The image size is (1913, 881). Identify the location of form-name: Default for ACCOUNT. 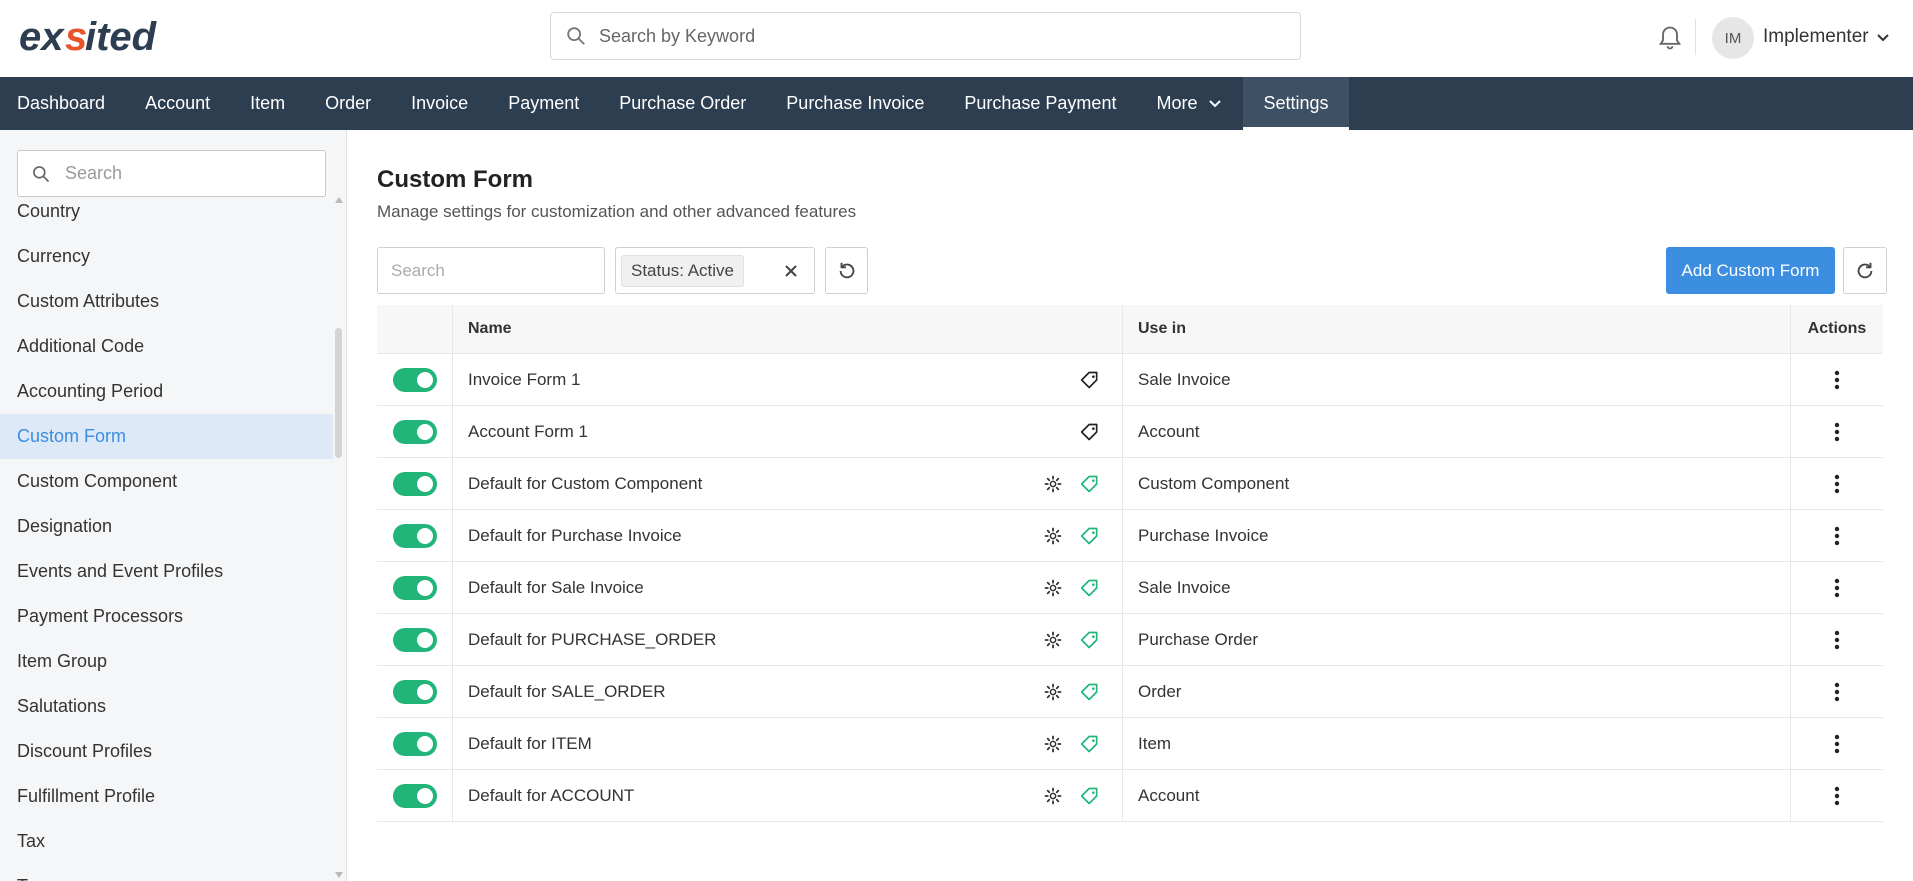
(551, 796).